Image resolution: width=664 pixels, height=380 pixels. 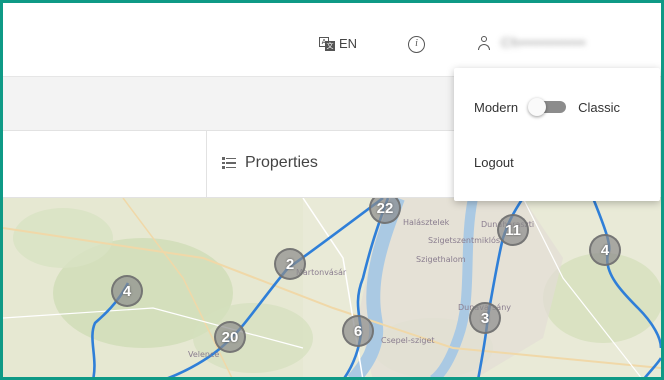 I want to click on info-icon: i, so click(x=416, y=44).